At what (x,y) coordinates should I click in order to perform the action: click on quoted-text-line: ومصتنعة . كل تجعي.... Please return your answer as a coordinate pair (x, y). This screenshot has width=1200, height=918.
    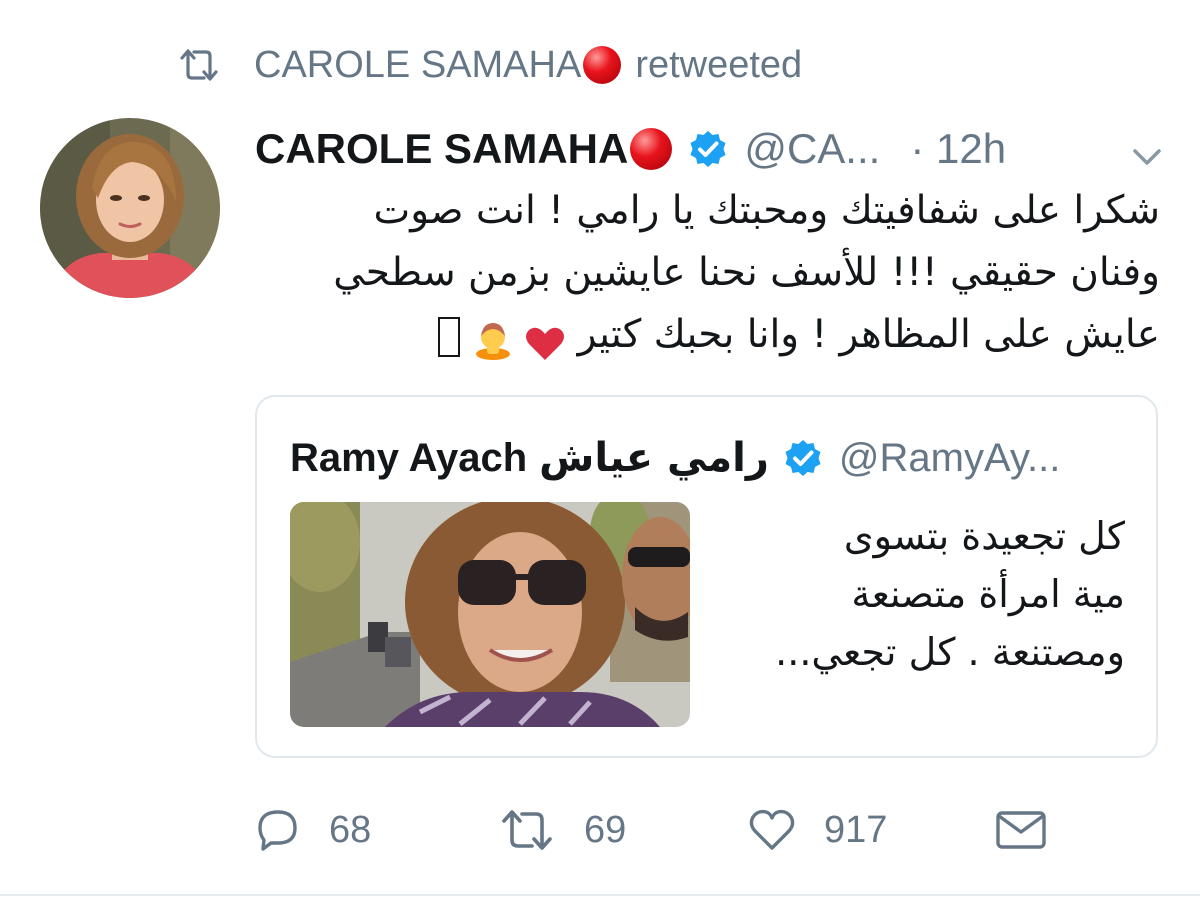
    Looking at the image, I should click on (950, 652).